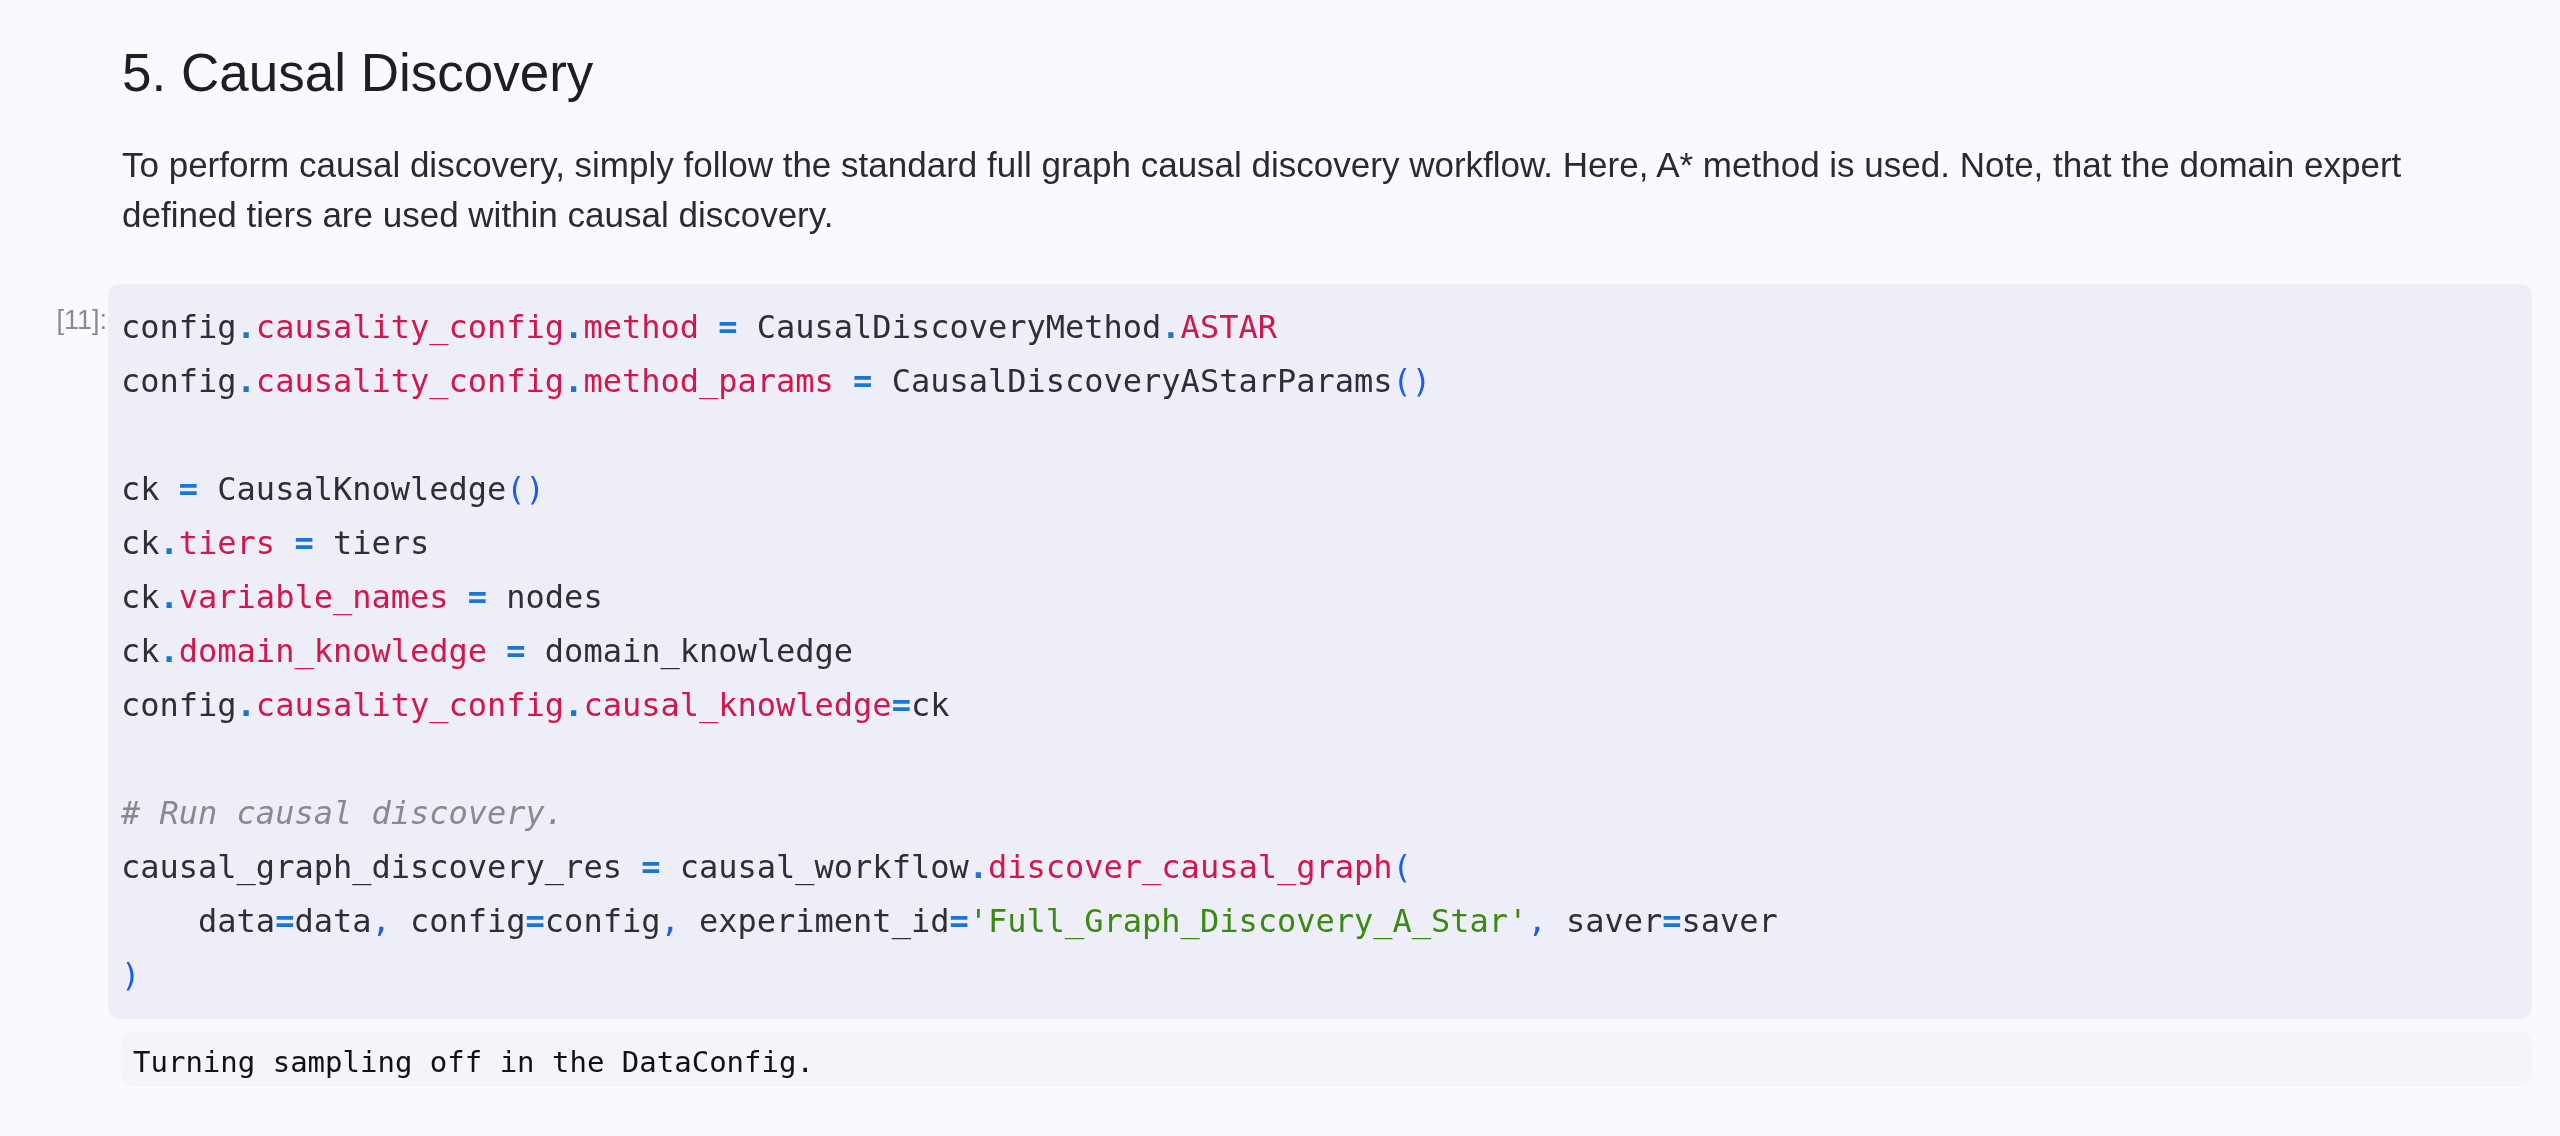 The image size is (2560, 1136). I want to click on code-line: ck.domain_knowledge = domain_knowledge, so click(487, 651).